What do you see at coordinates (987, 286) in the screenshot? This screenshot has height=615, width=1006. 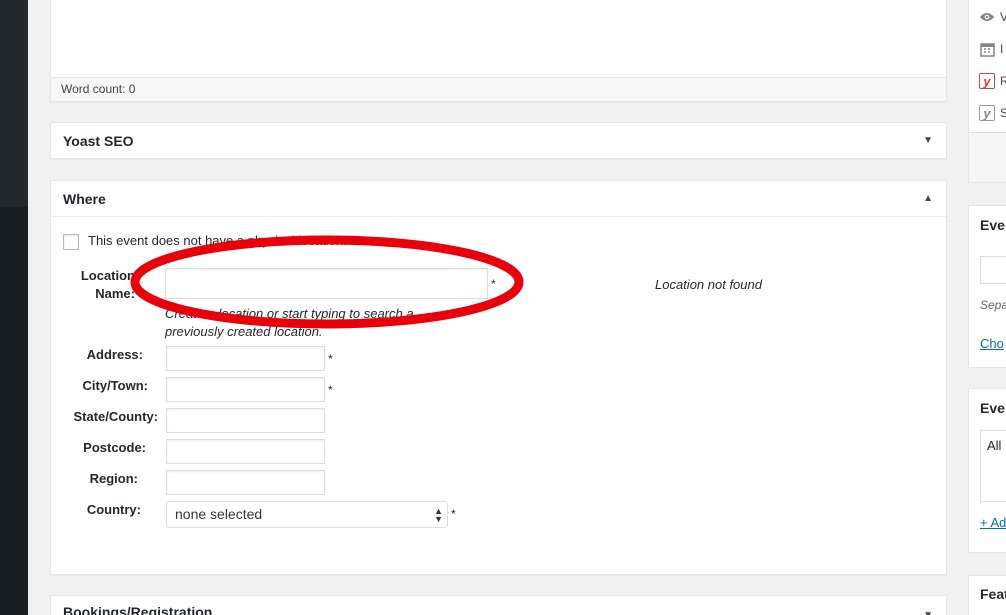 I see `event-tags-box: Eve Sepa Cho` at bounding box center [987, 286].